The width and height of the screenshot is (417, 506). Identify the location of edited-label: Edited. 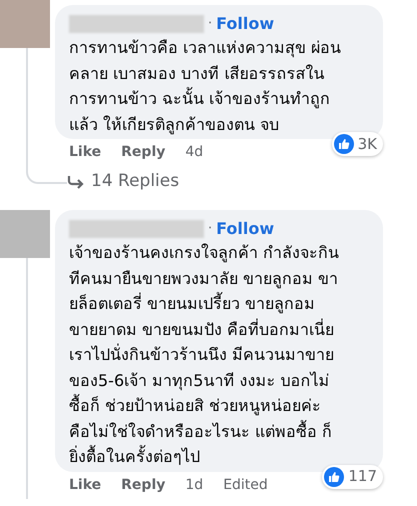
(245, 485).